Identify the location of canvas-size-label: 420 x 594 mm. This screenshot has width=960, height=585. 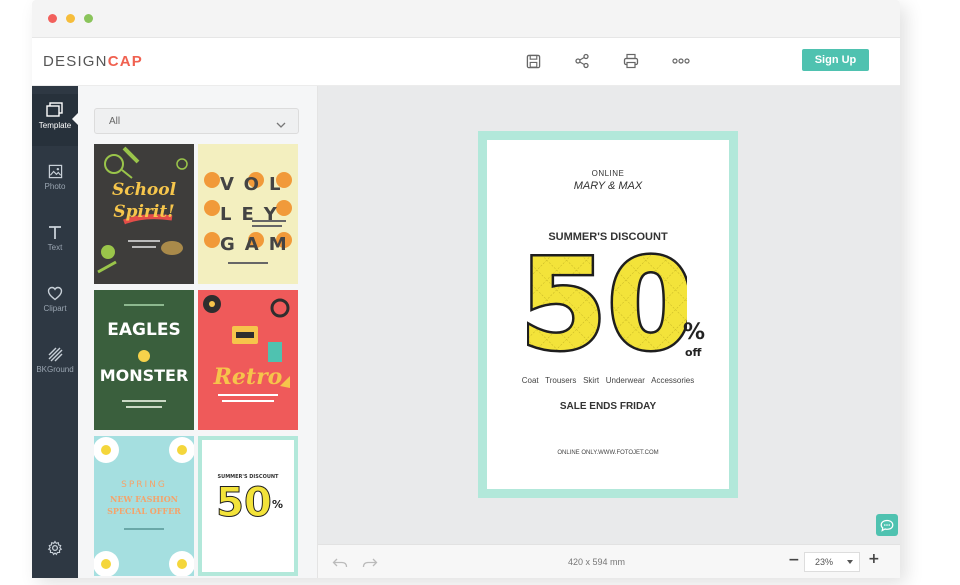
(597, 562).